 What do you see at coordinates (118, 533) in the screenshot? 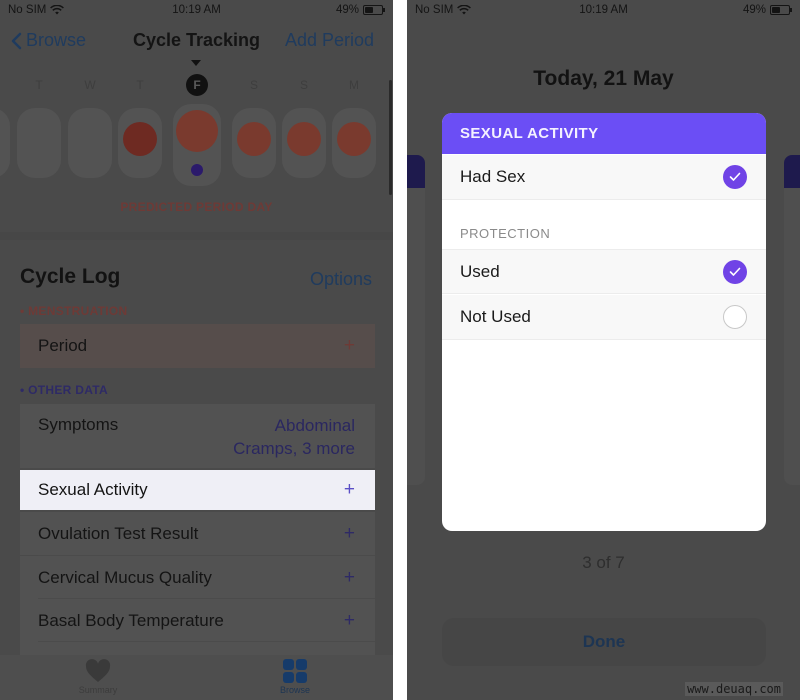
I see `ovulation-test-label: Ovulation Test Result` at bounding box center [118, 533].